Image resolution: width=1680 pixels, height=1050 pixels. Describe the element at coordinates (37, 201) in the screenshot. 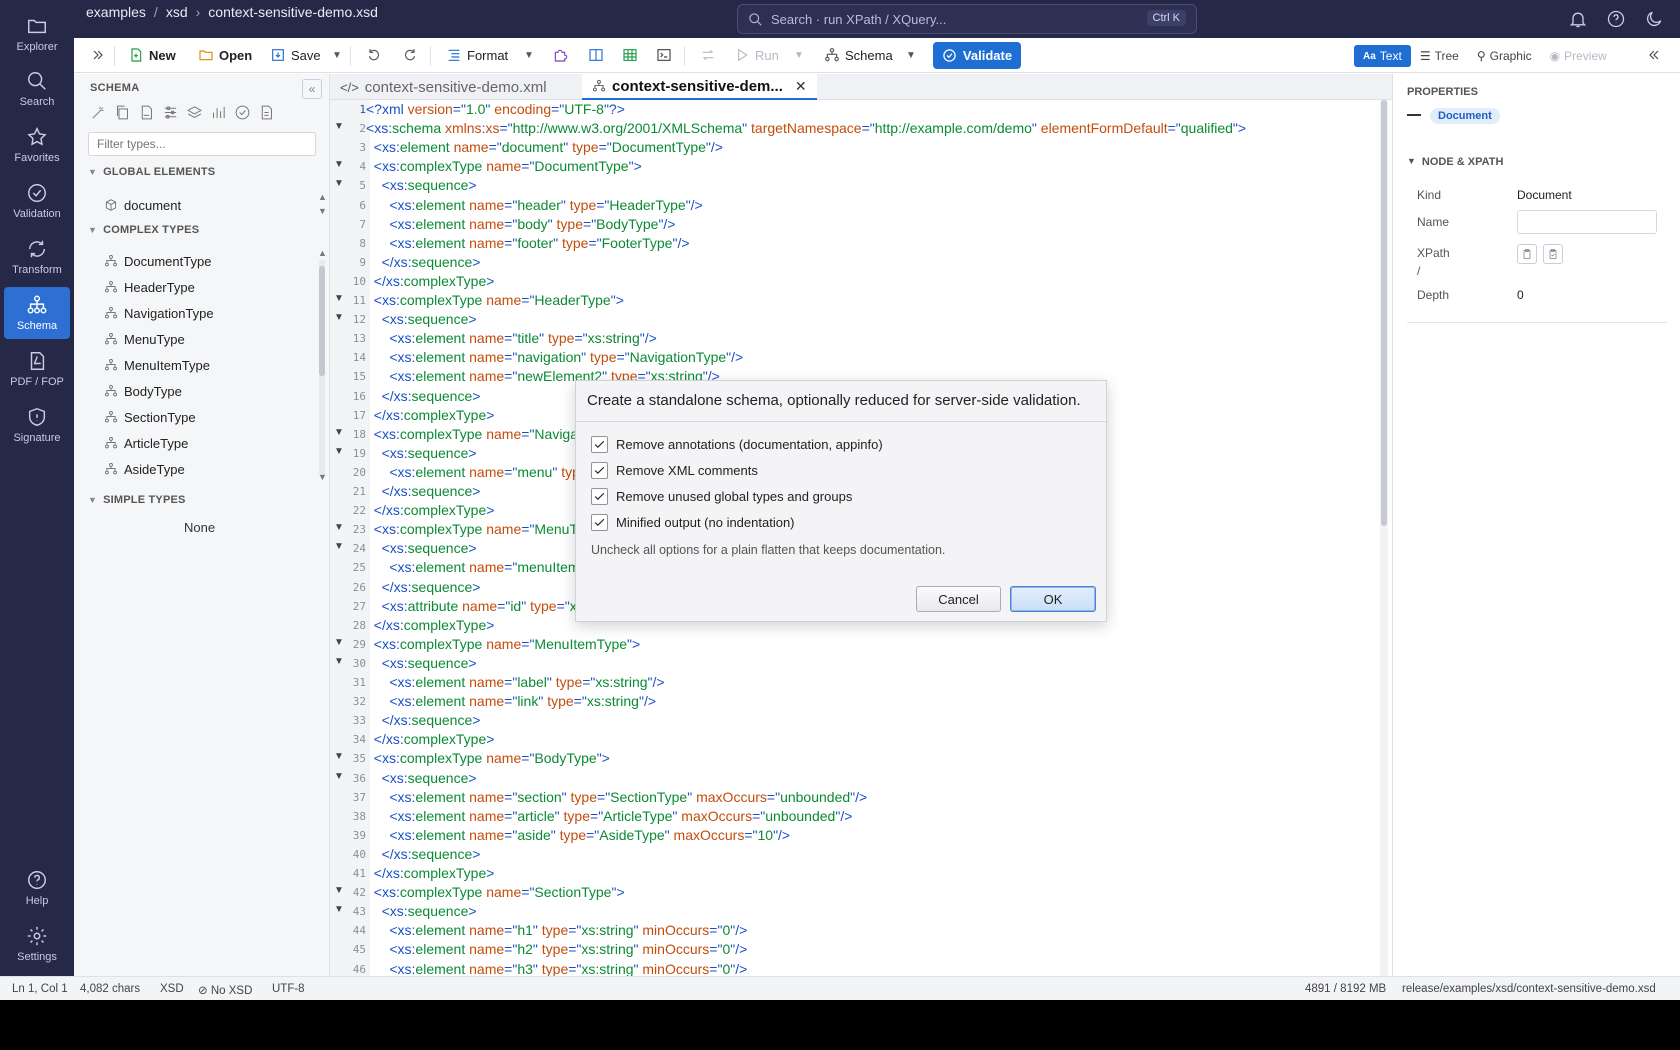

I see `rail-validation: Validation` at that location.